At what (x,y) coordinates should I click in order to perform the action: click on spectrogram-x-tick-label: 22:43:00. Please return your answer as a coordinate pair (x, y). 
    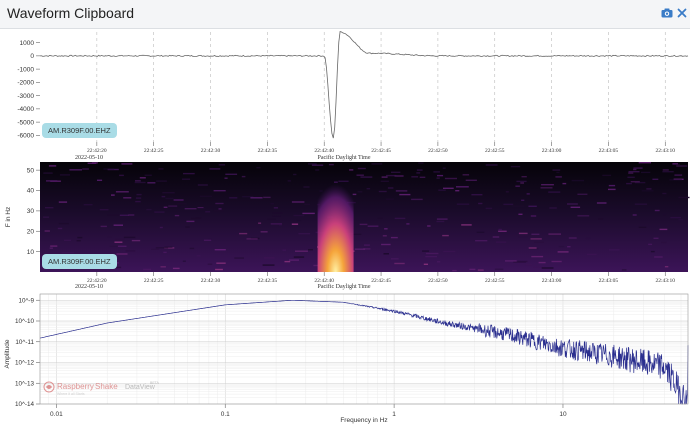
    Looking at the image, I should click on (552, 281).